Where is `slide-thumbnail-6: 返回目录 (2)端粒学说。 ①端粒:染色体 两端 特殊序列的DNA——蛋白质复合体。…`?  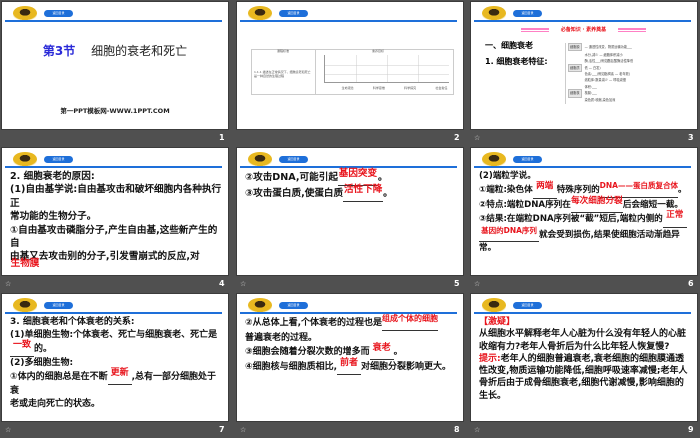 slide-thumbnail-6: 返回目录 (2)端粒学说。 ①端粒:染色体 两端 特殊序列的DNA——蛋白质复合体。… is located at coordinates (584, 211).